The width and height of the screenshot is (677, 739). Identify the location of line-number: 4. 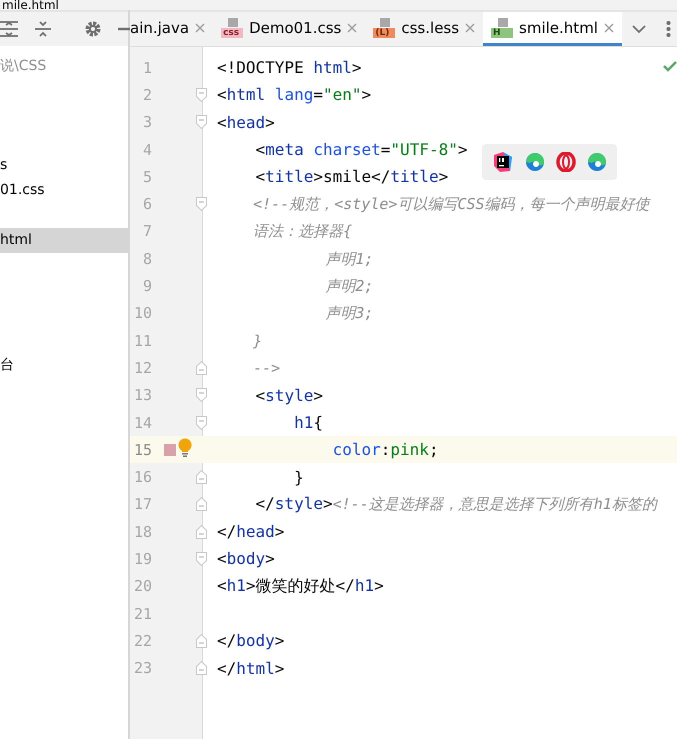
(147, 149).